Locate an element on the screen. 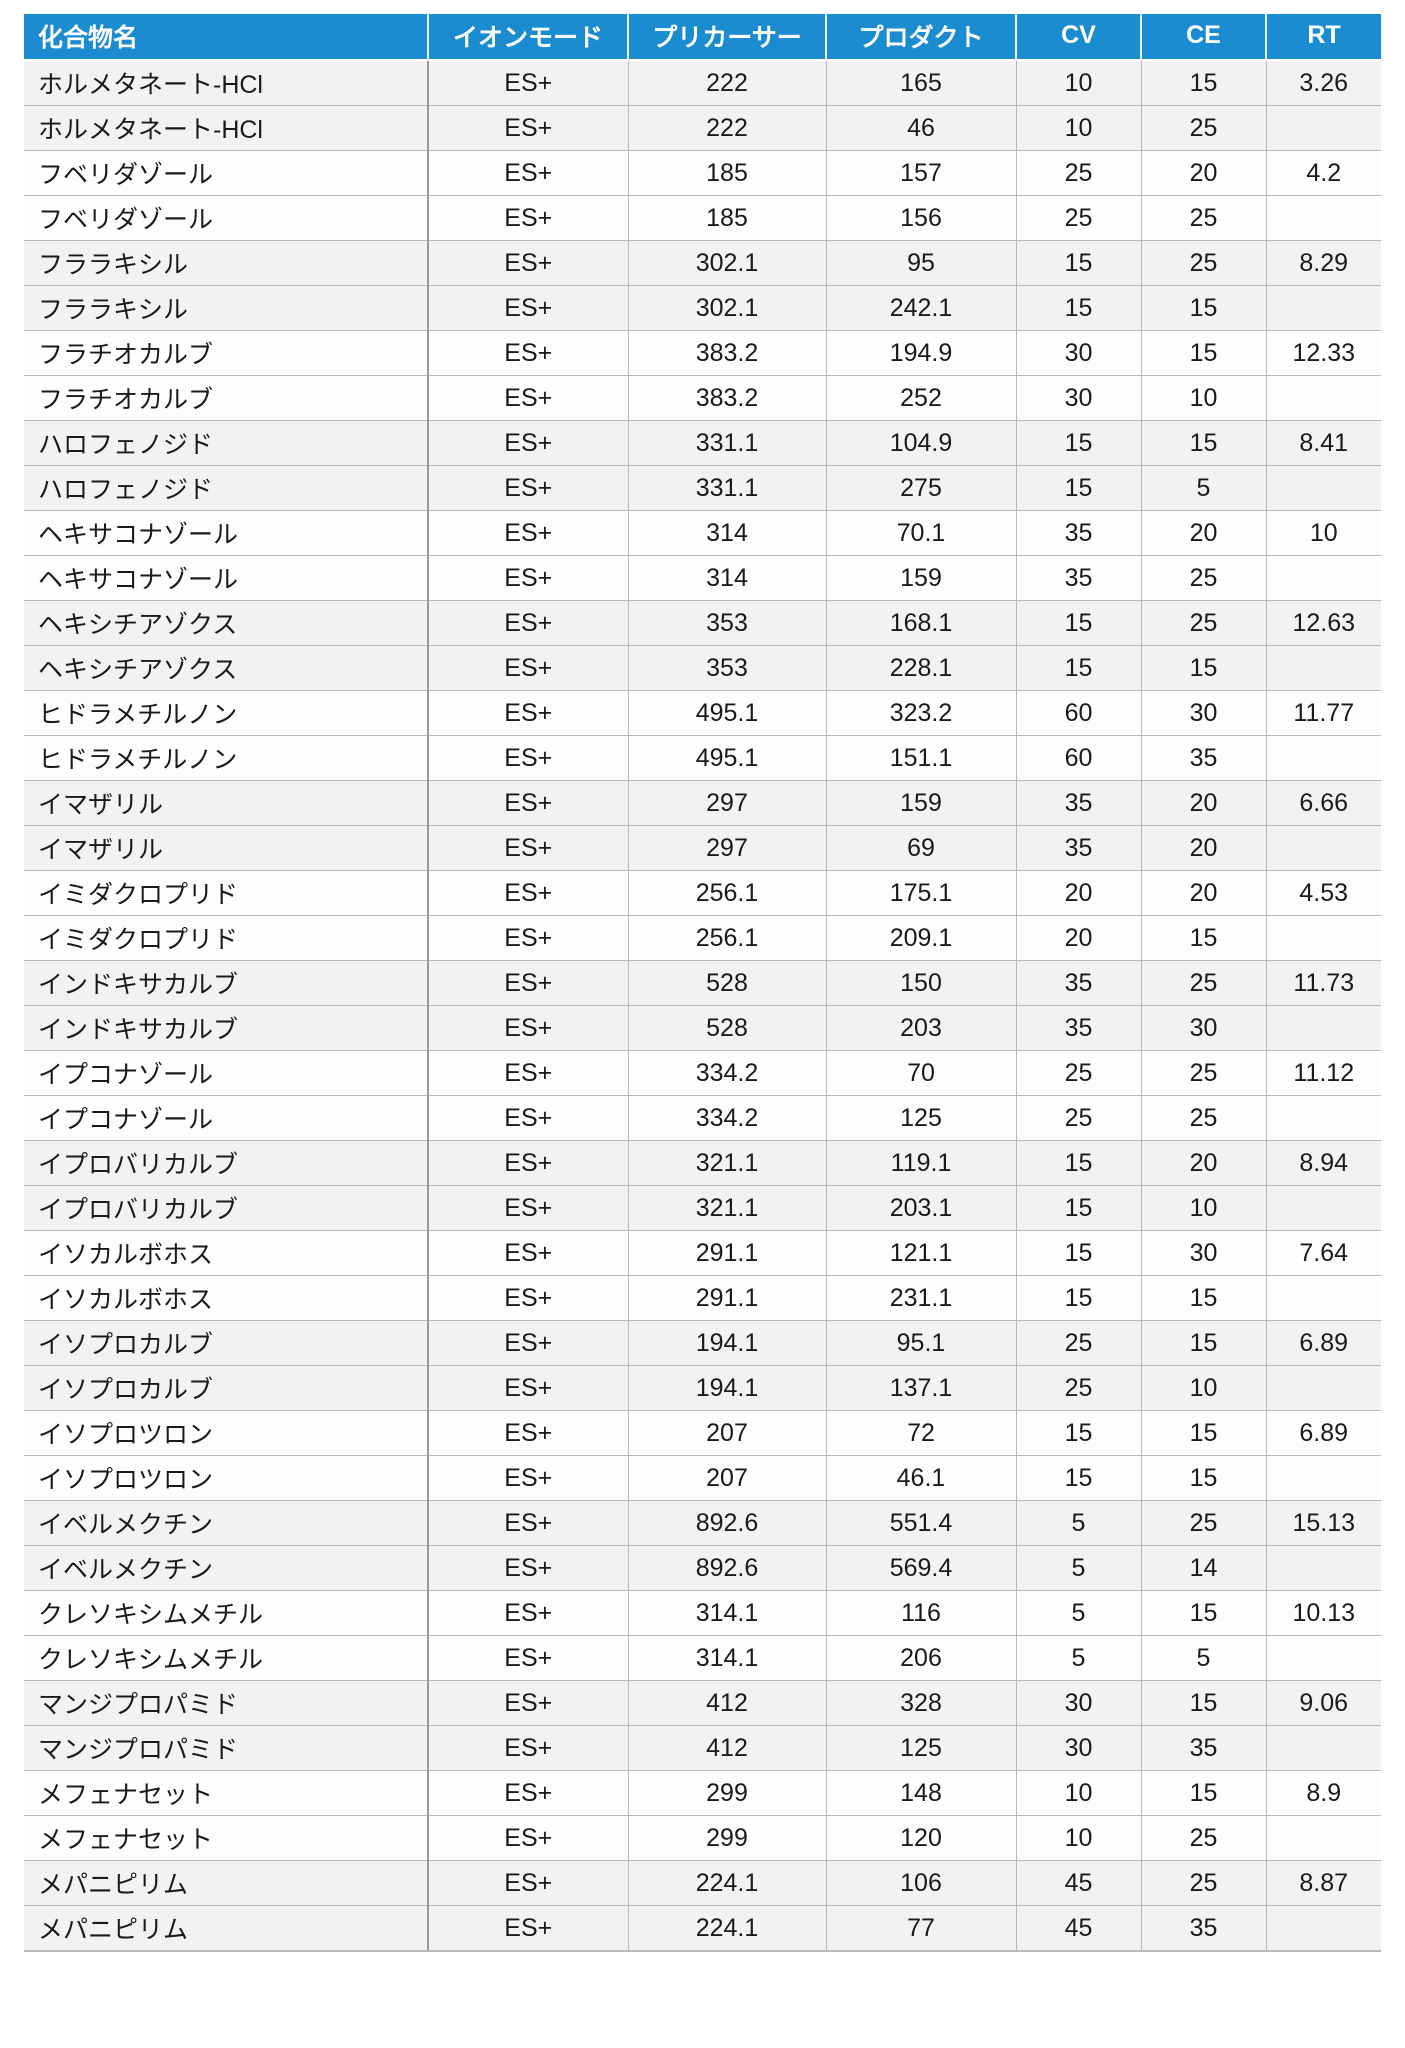 The width and height of the screenshot is (1405, 2048). cell-rt: 8.29 is located at coordinates (1323, 263).